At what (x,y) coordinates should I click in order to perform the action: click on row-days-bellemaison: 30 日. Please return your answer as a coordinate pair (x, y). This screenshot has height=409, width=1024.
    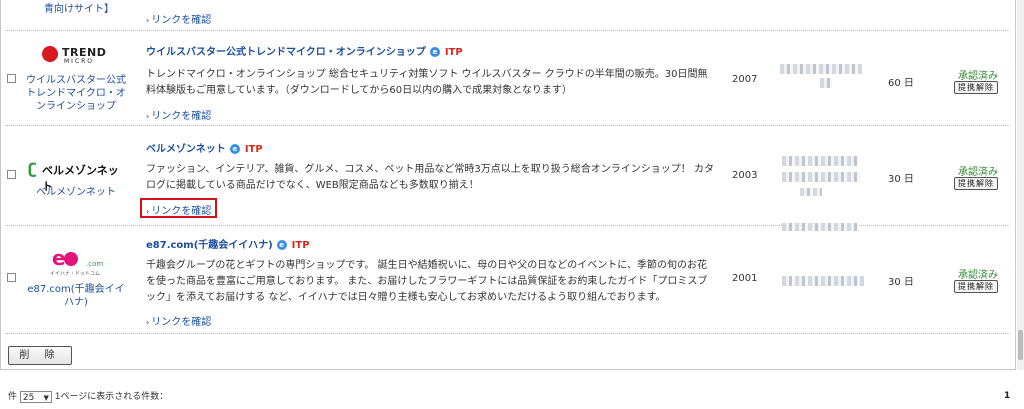
    Looking at the image, I should click on (901, 179).